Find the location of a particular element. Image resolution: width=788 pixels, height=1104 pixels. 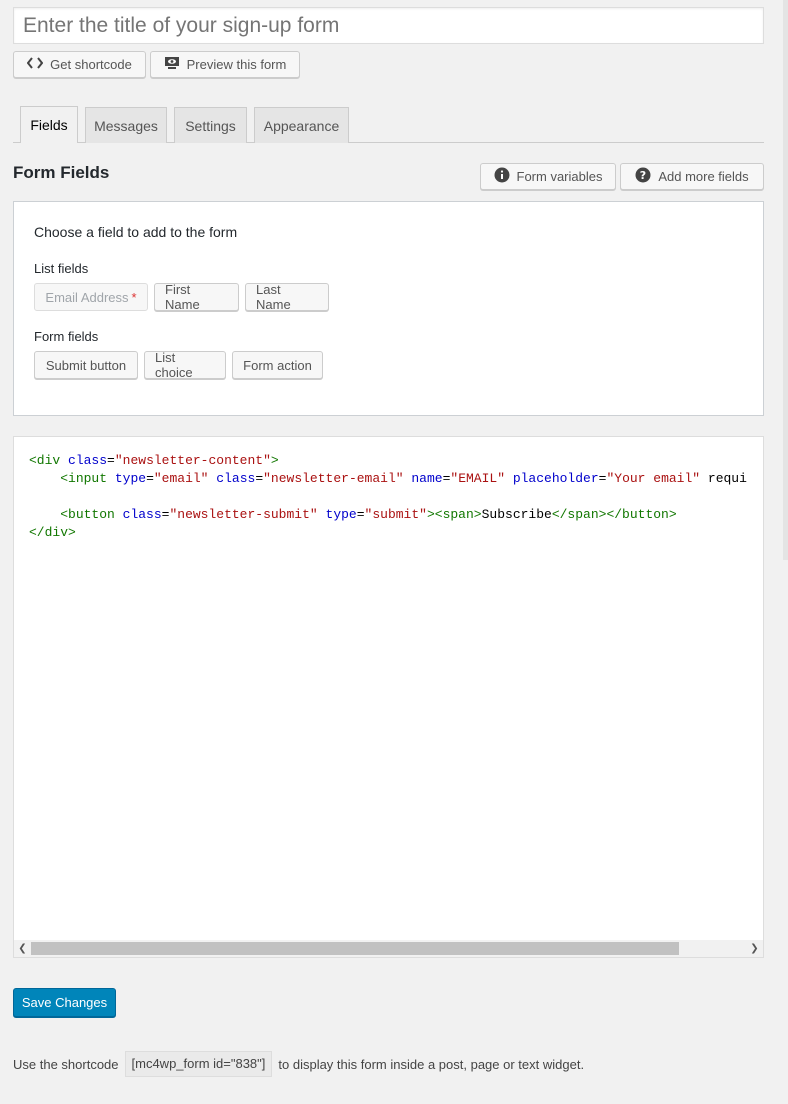

list-fields-label: List fields is located at coordinates (61, 268).